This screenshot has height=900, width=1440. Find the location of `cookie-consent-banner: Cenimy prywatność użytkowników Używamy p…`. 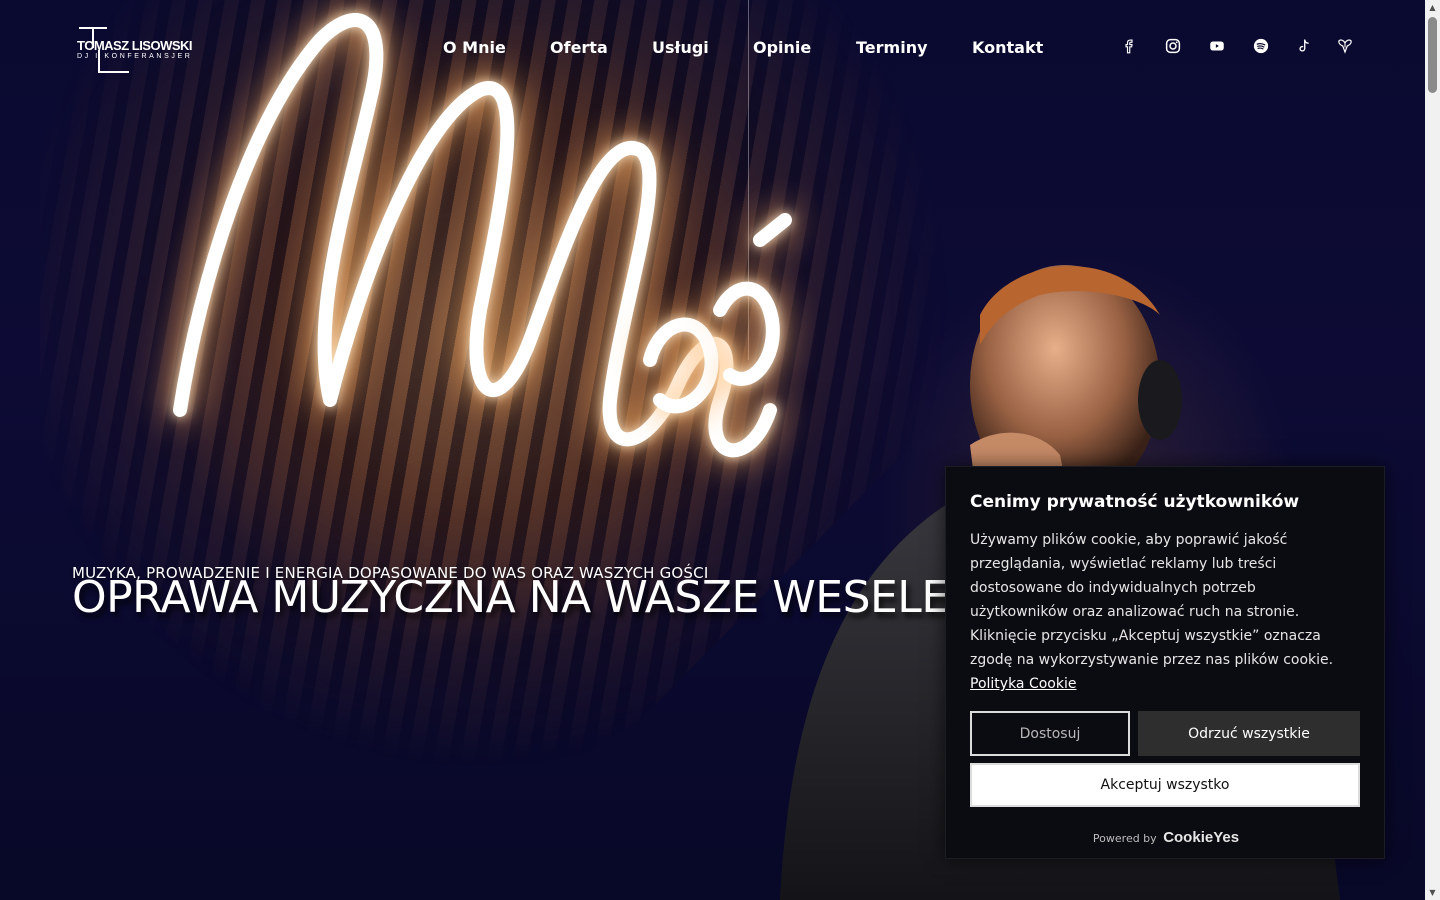

cookie-consent-banner: Cenimy prywatność użytkowników Używamy p… is located at coordinates (1165, 662).